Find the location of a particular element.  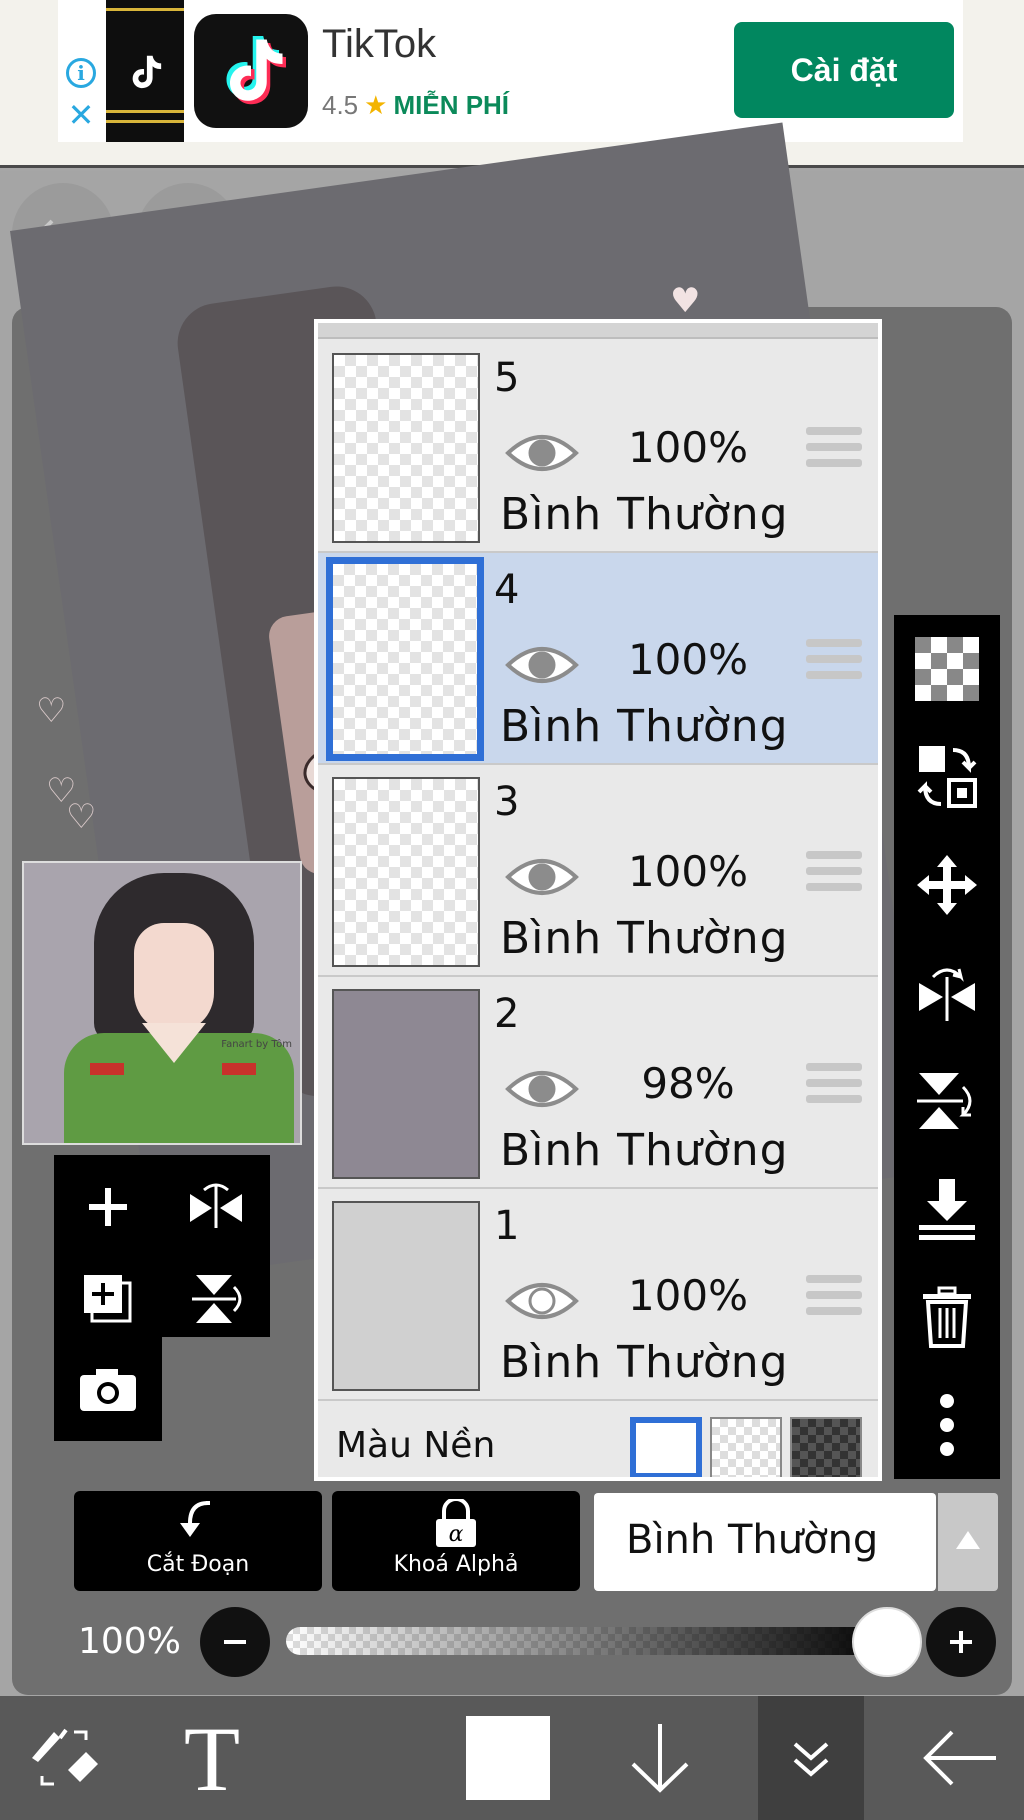

background-color-row: Màu Nền is located at coordinates (598, 1440).